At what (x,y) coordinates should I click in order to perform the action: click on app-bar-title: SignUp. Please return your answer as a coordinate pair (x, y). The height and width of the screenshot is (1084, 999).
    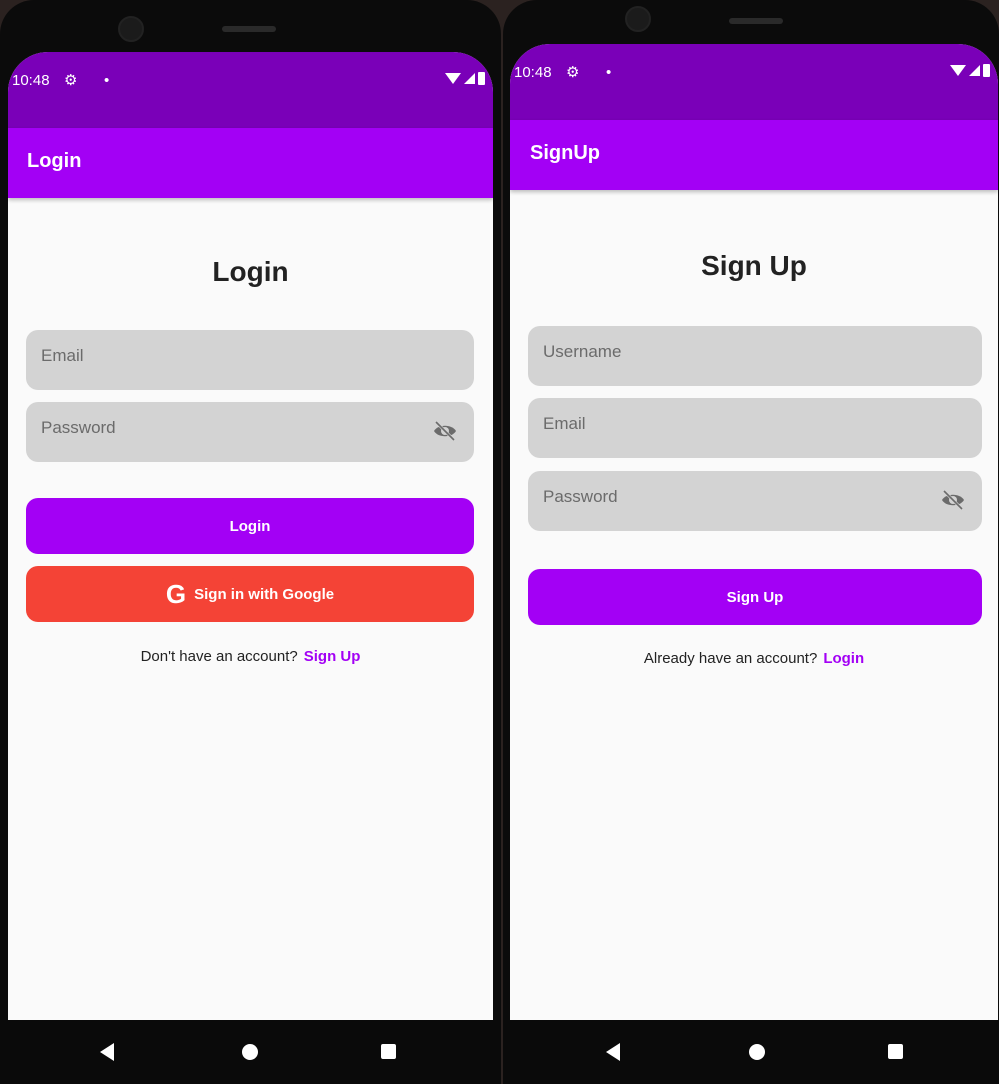
    Looking at the image, I should click on (754, 155).